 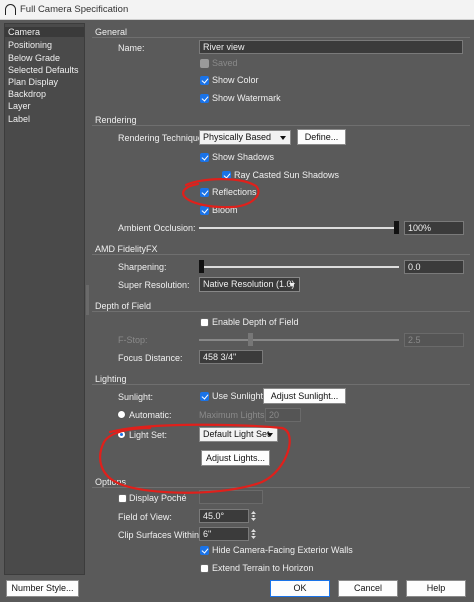 What do you see at coordinates (162, 138) in the screenshot?
I see `rendering-technique-label: Rendering Technique:` at bounding box center [162, 138].